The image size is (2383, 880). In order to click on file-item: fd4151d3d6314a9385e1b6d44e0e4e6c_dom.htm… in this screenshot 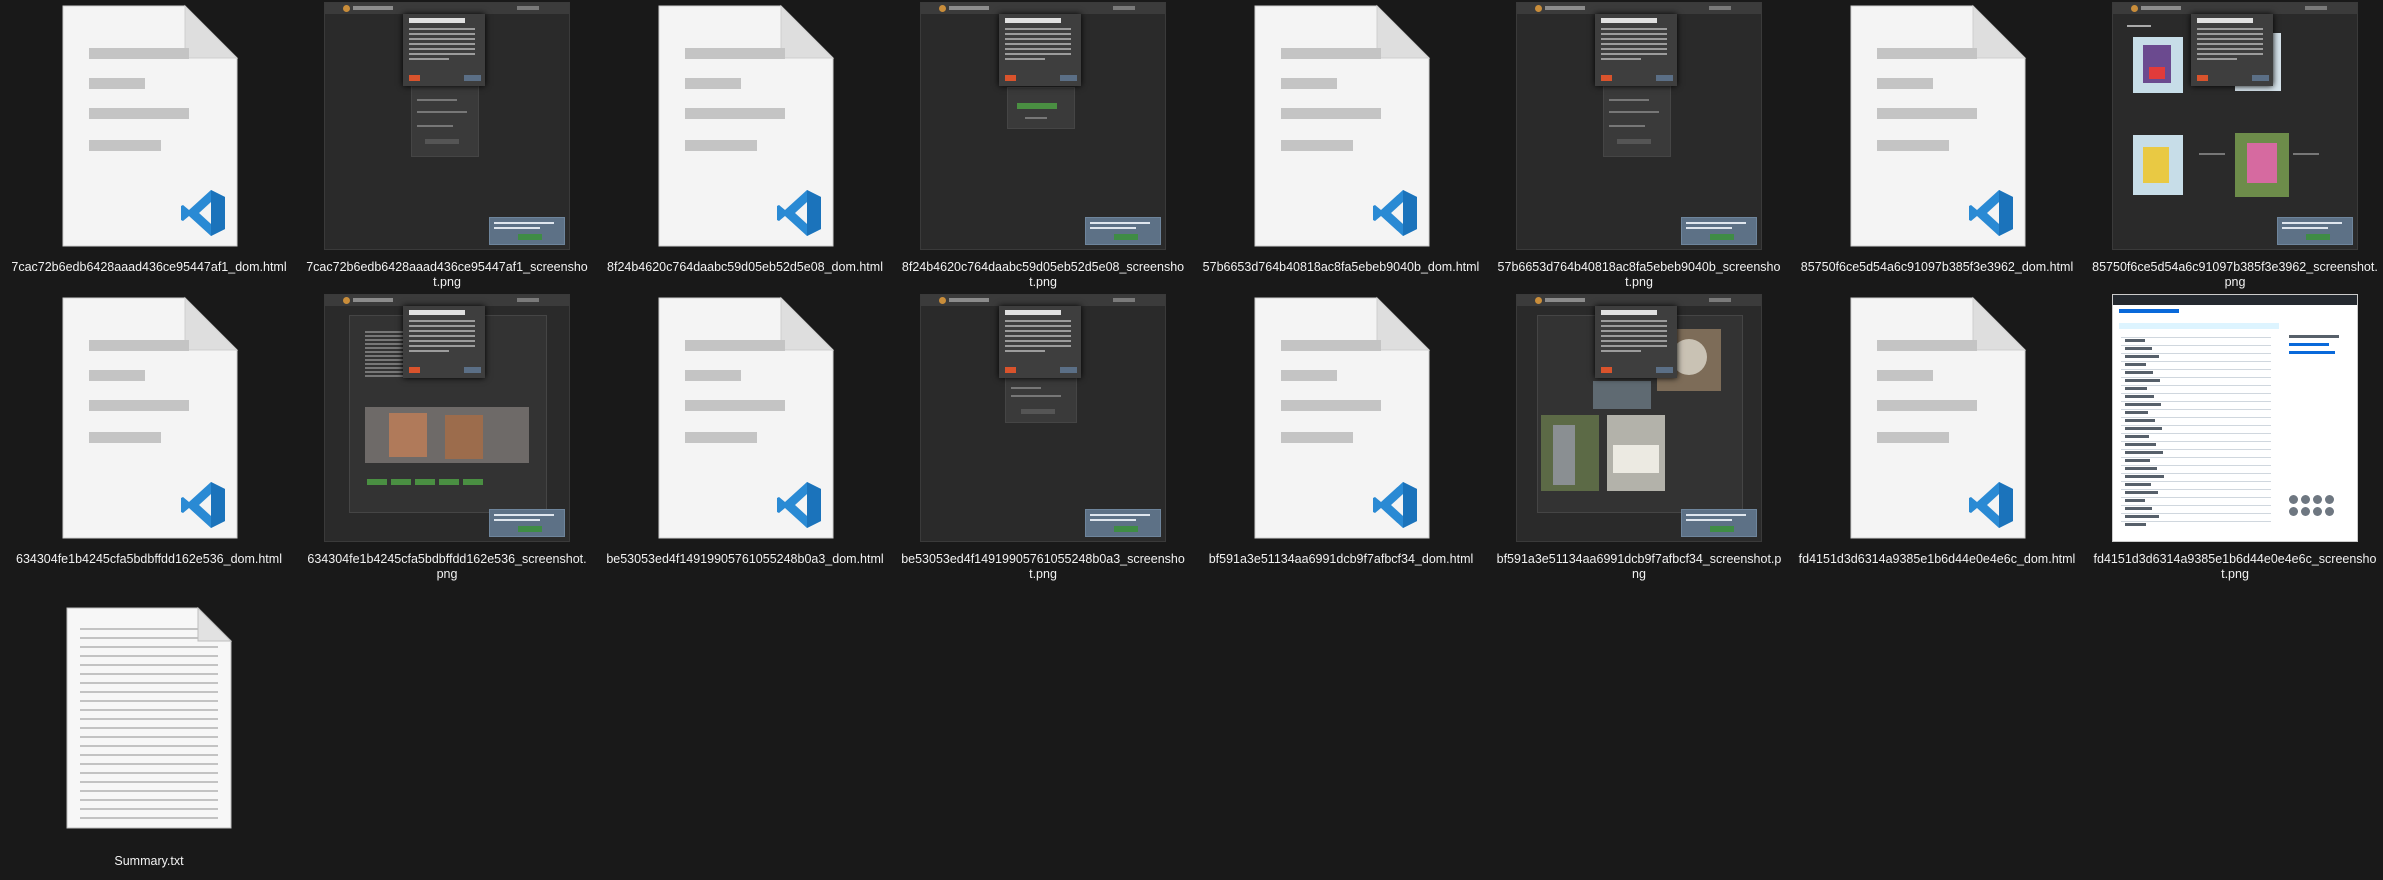, I will do `click(1937, 438)`.